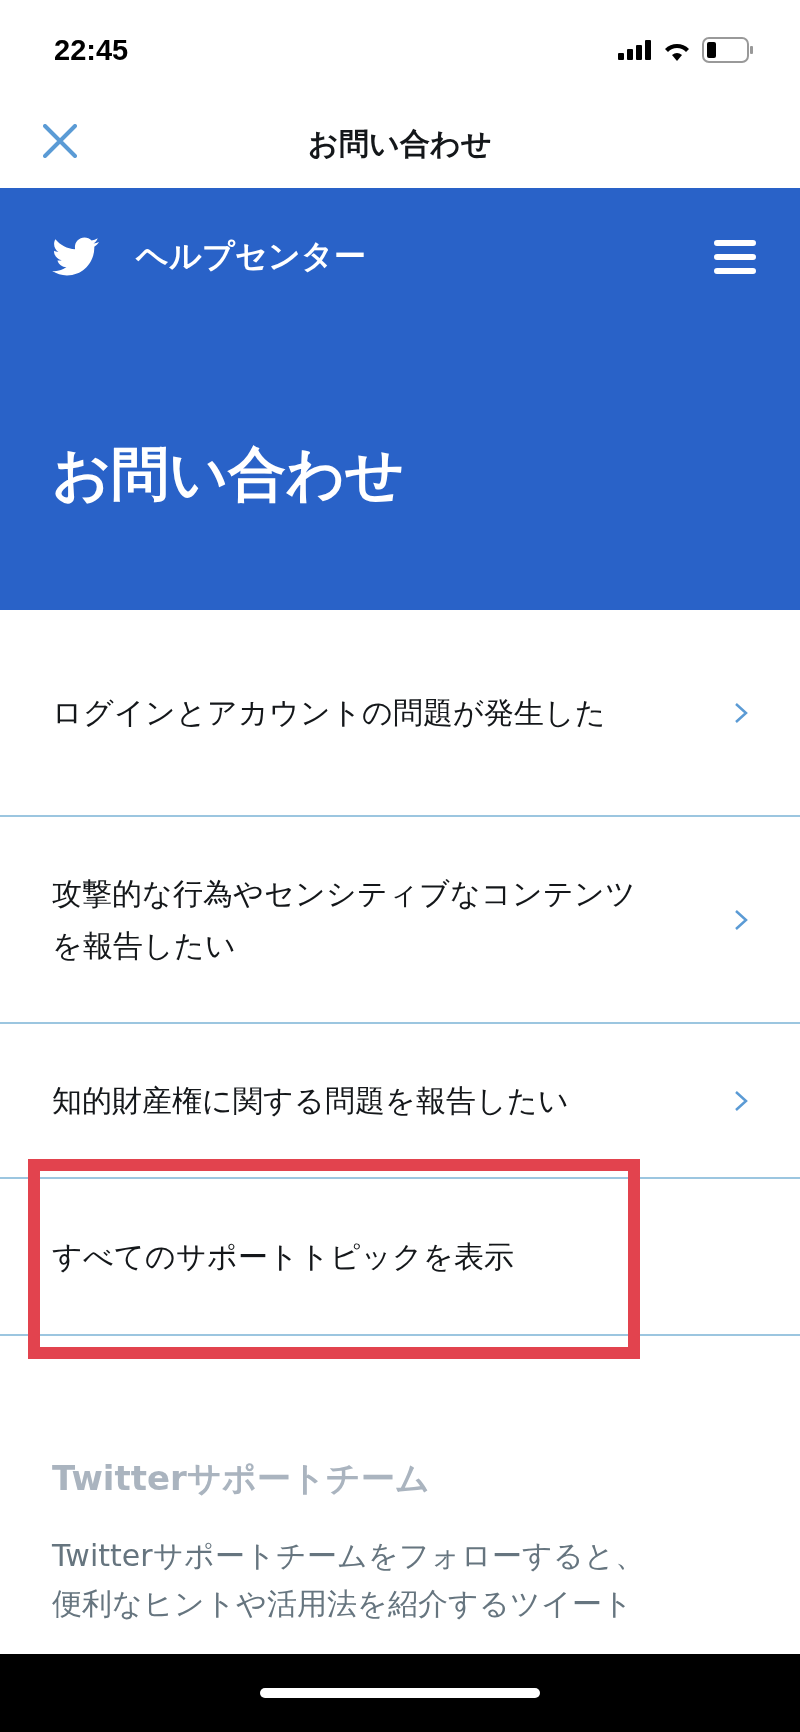 Image resolution: width=800 pixels, height=1732 pixels. Describe the element at coordinates (728, 50) in the screenshot. I see `battery-icon` at that location.